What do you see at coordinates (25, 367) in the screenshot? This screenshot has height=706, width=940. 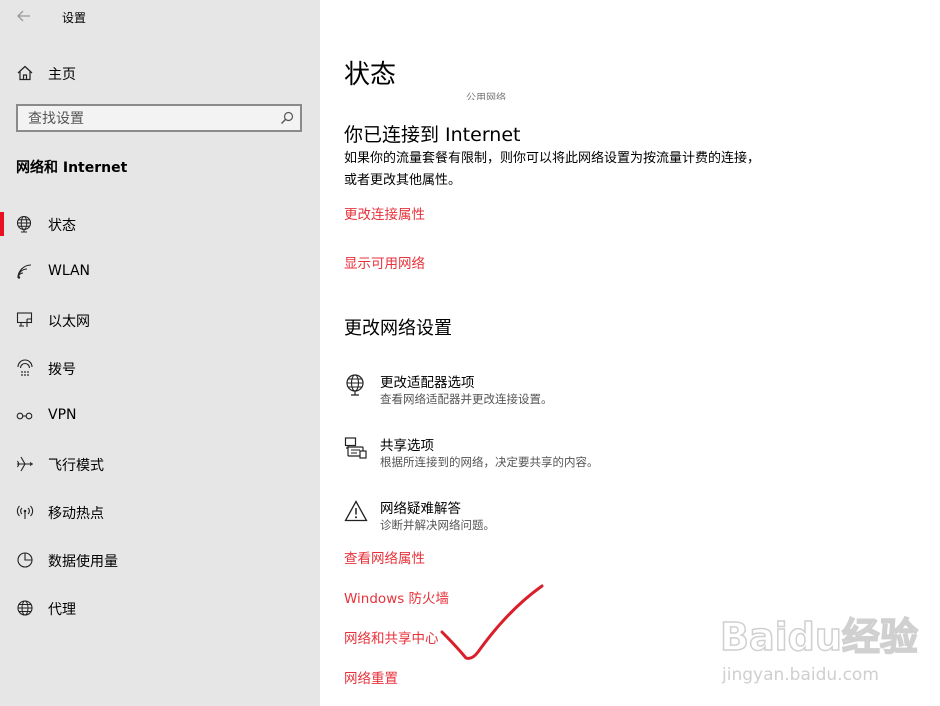 I see `dialup-icon` at bounding box center [25, 367].